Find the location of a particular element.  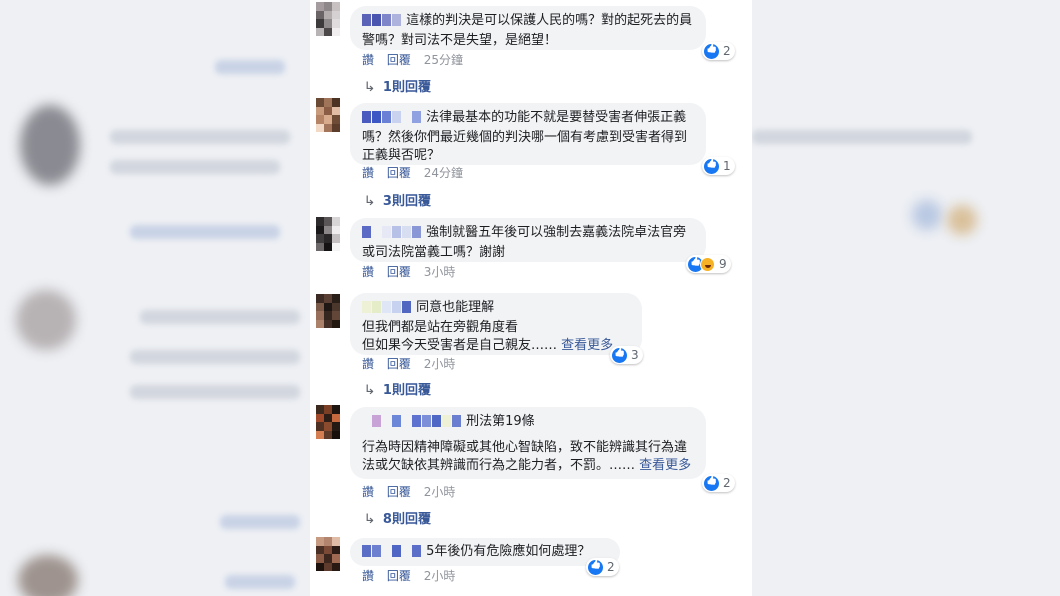

replies-count: 8則回覆 is located at coordinates (406, 519).